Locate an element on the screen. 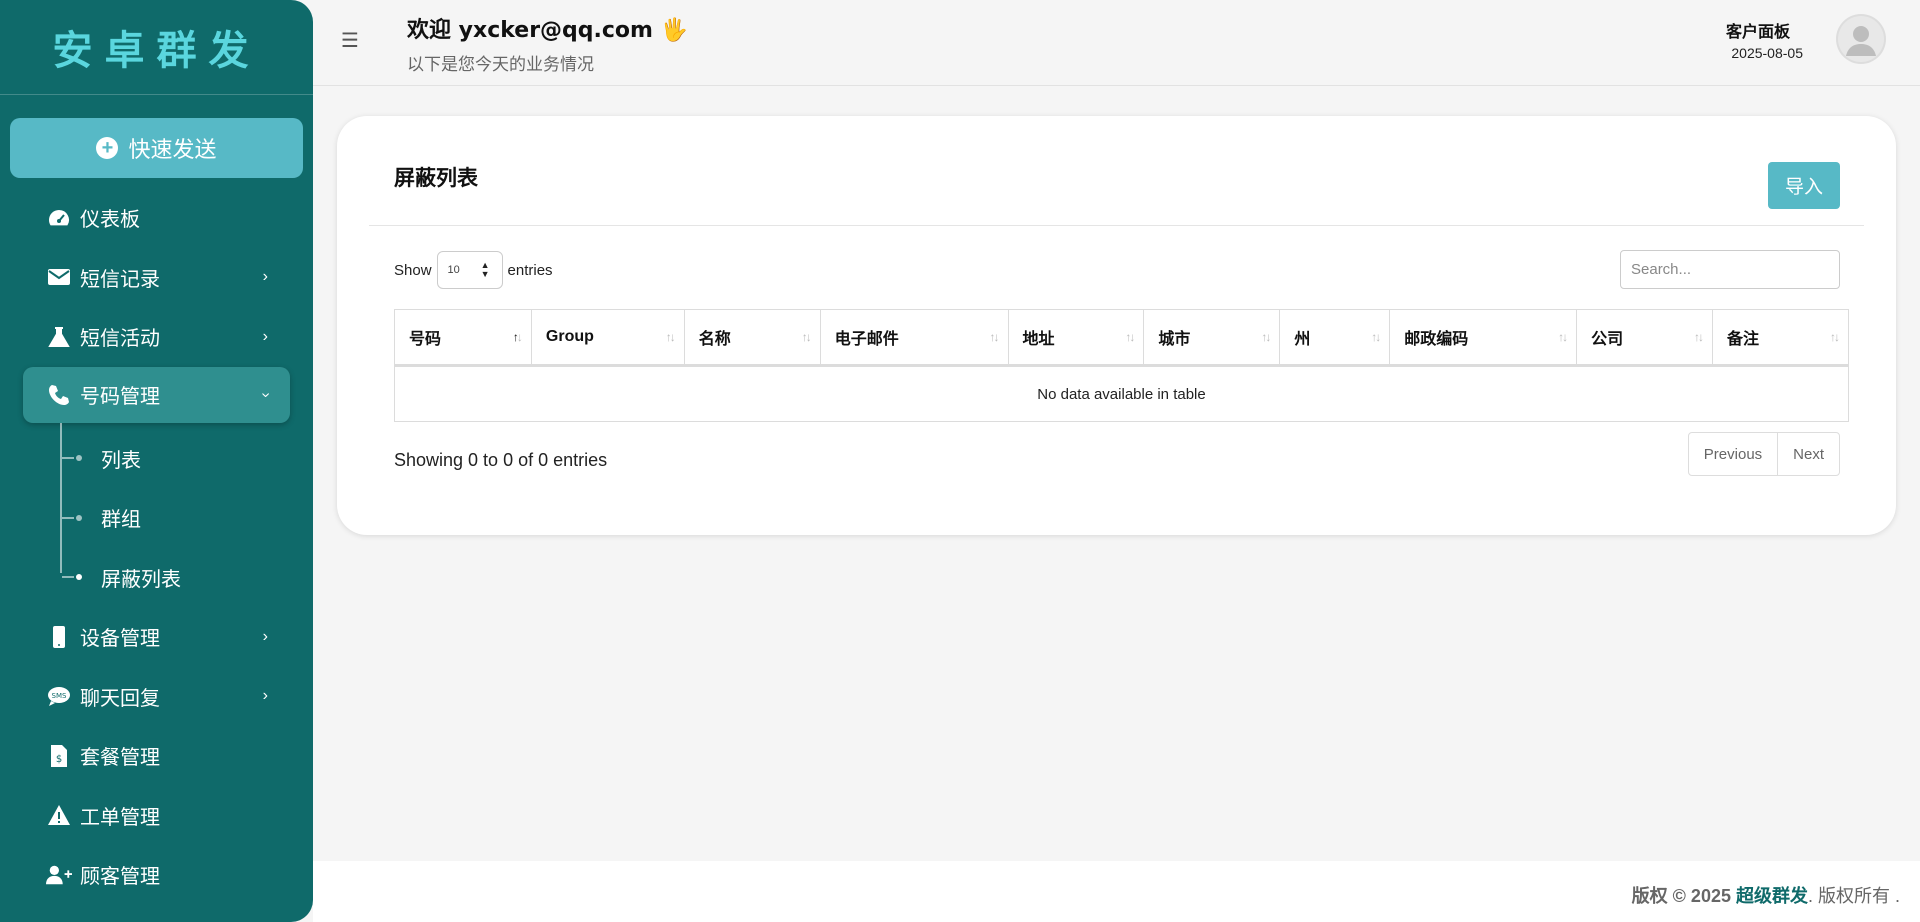  page-length-select: 10 ▲ ▼ is located at coordinates (469, 270).